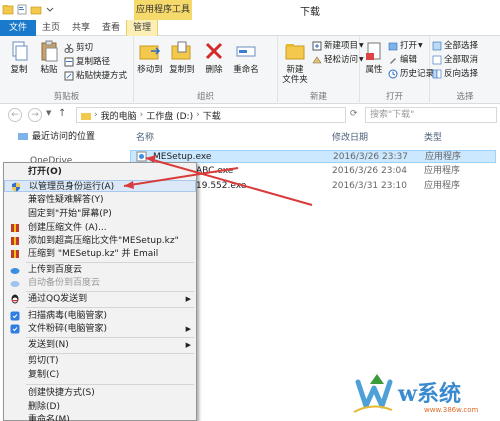  What do you see at coordinates (451, 410) in the screenshot?
I see `watermark-url: www.386w.com` at bounding box center [451, 410].